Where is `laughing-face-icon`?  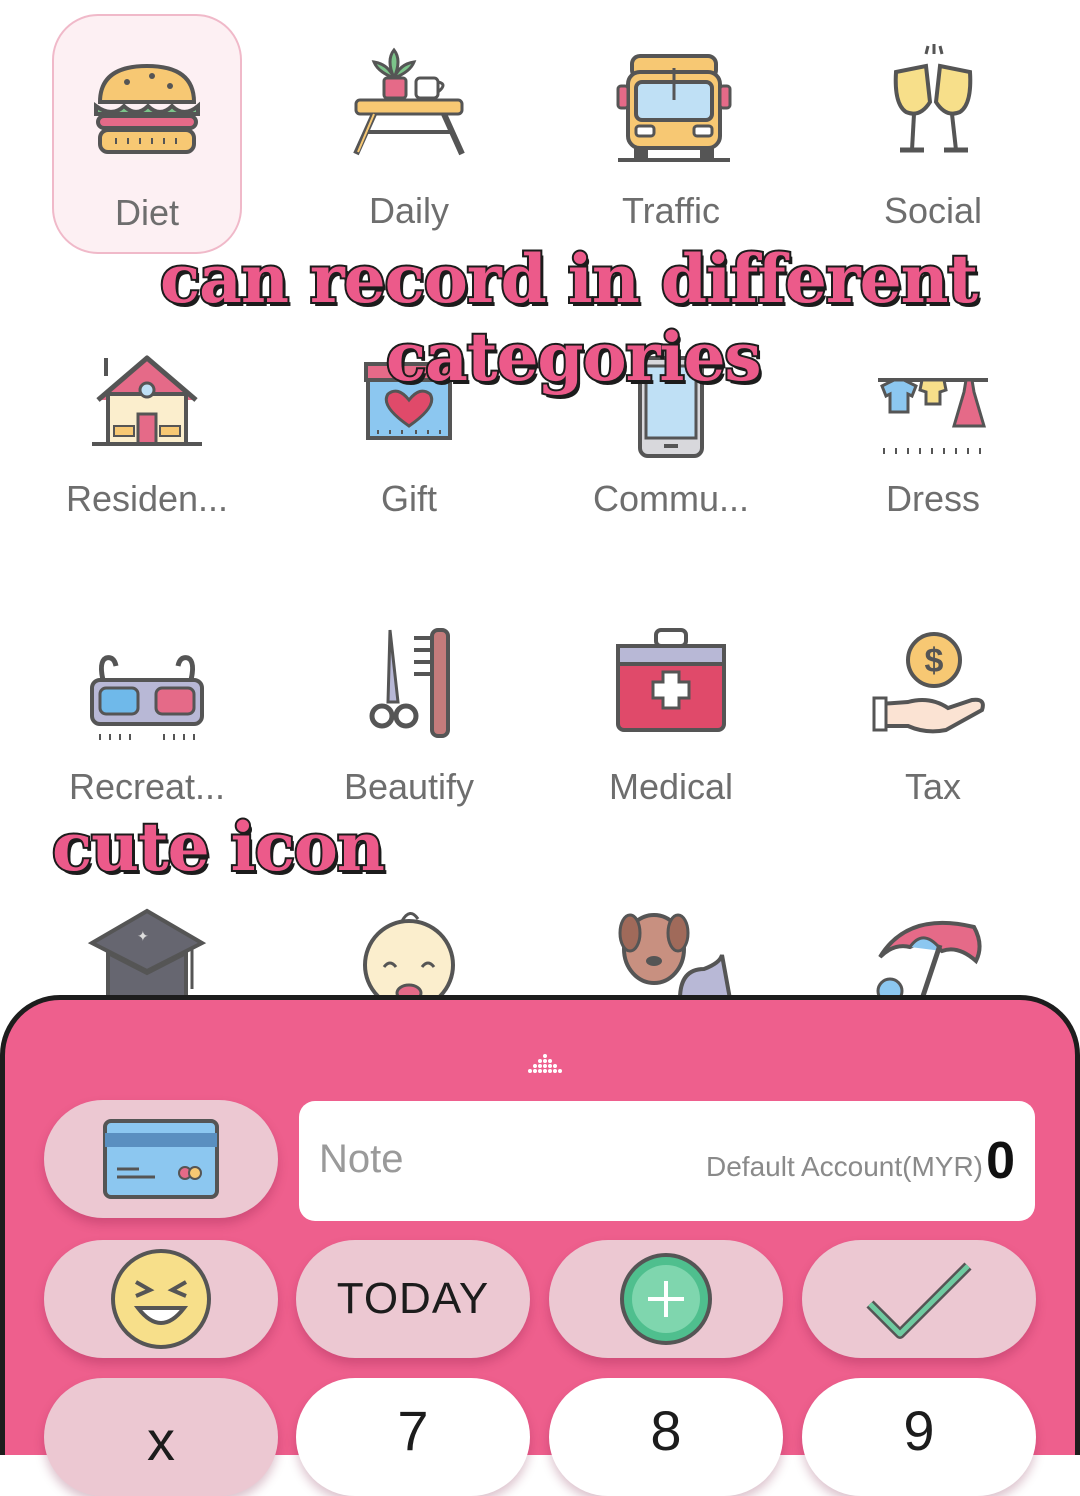 laughing-face-icon is located at coordinates (161, 1299).